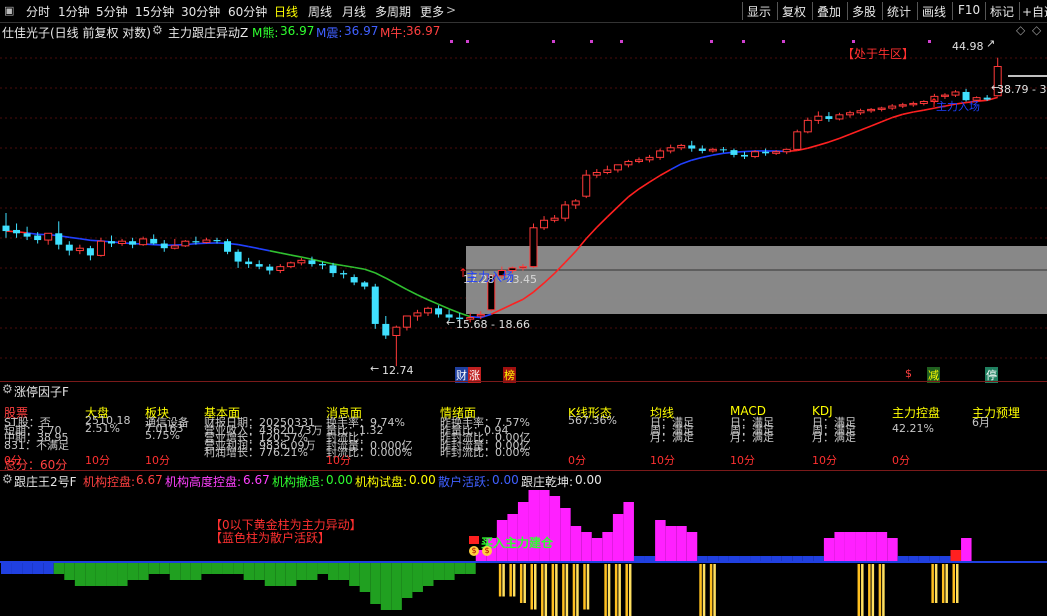 This screenshot has width=1047, height=616. Describe the element at coordinates (672, 437) in the screenshot. I see `factor-cell: 月：满足` at that location.